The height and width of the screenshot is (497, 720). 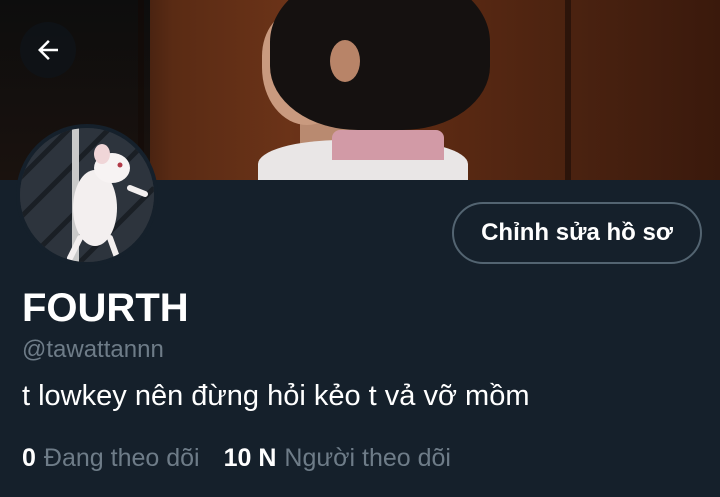 I want to click on banner-person-collar, so click(x=388, y=145).